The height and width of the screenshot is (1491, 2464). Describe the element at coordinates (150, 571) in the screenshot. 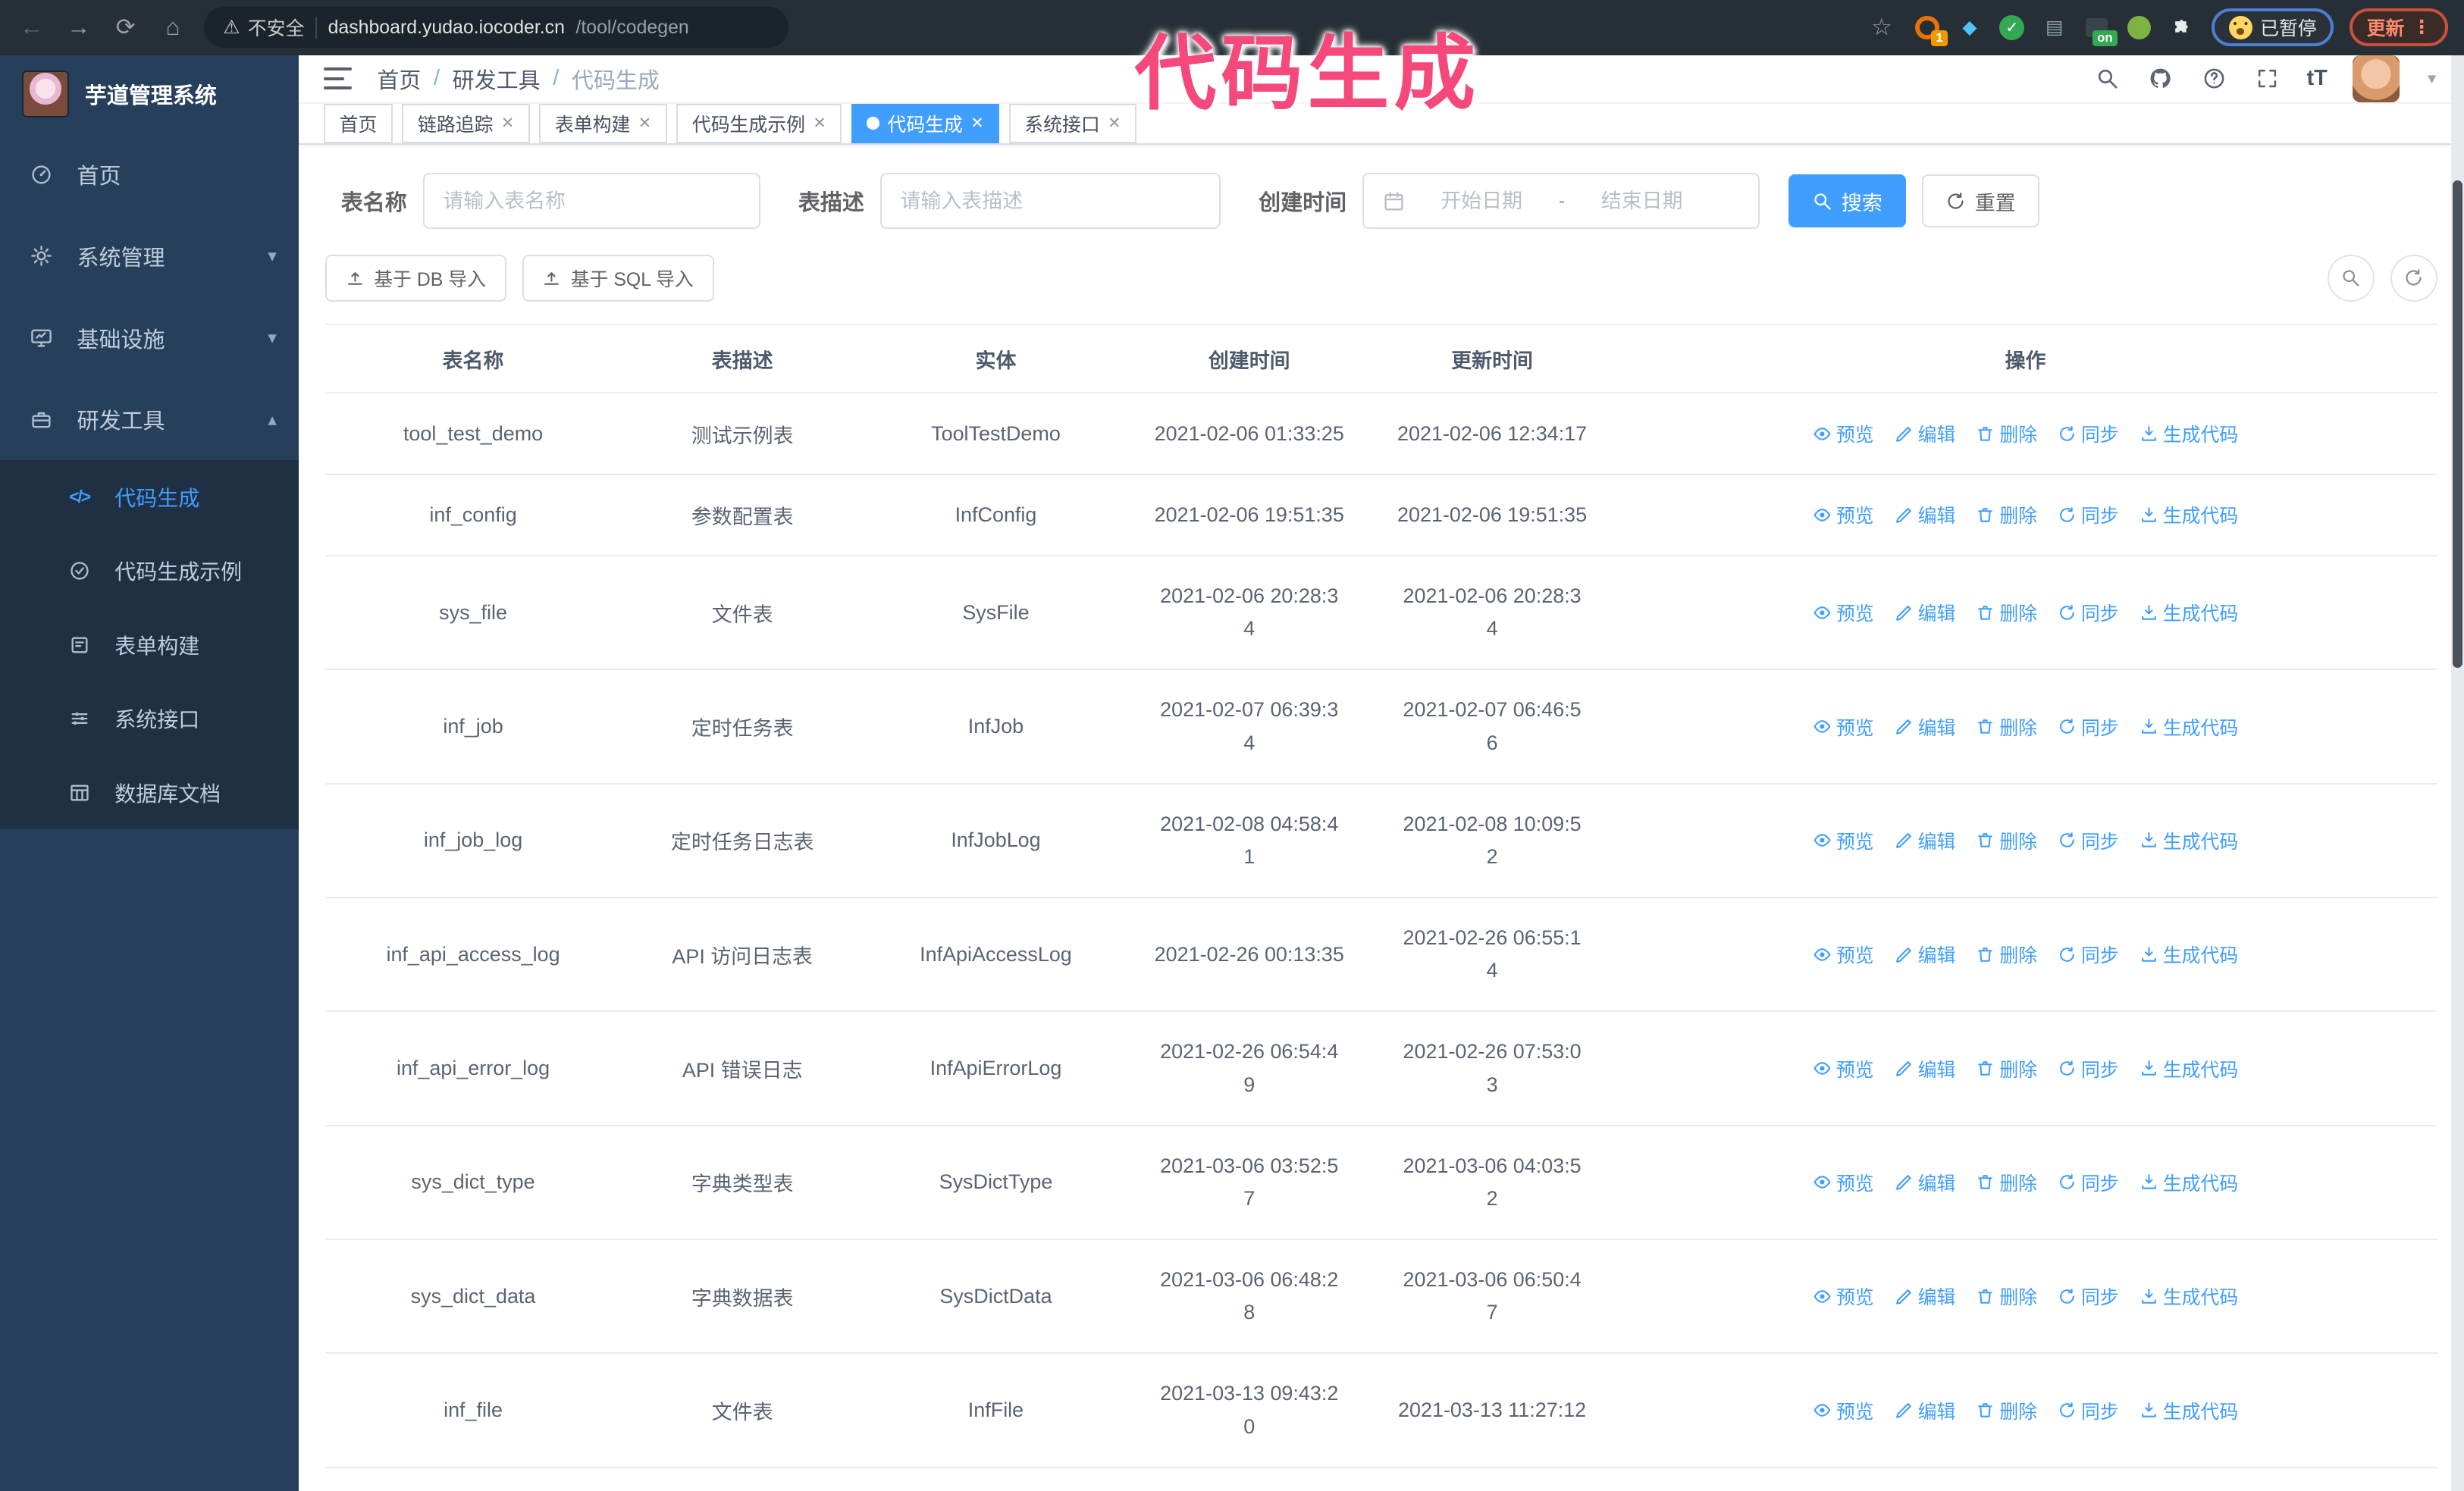

I see `sidebar-item-codegen-example: 代码生成示例` at that location.